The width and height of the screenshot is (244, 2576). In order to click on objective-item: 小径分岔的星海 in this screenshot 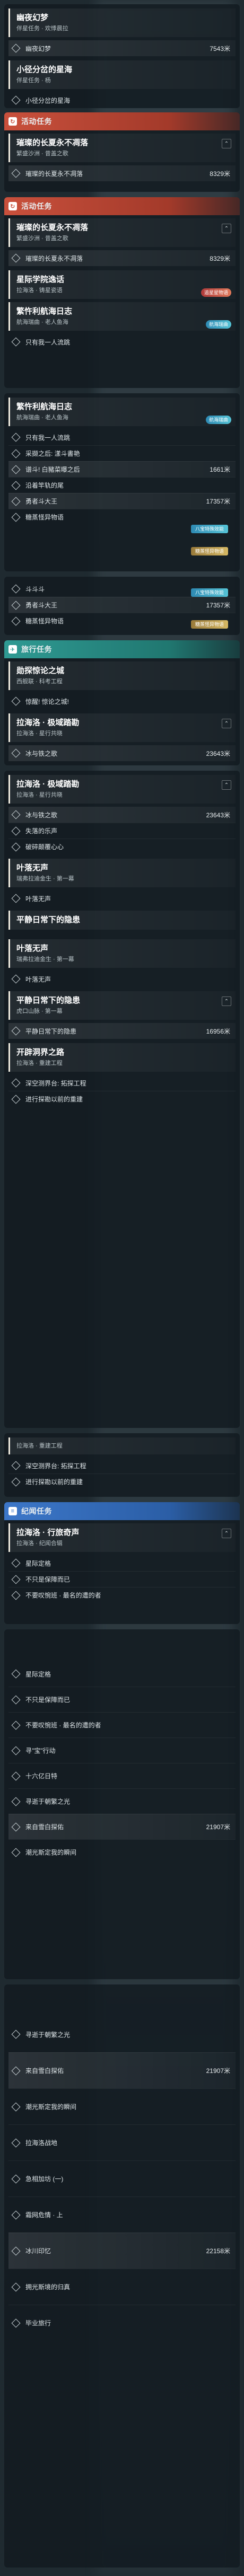, I will do `click(122, 100)`.